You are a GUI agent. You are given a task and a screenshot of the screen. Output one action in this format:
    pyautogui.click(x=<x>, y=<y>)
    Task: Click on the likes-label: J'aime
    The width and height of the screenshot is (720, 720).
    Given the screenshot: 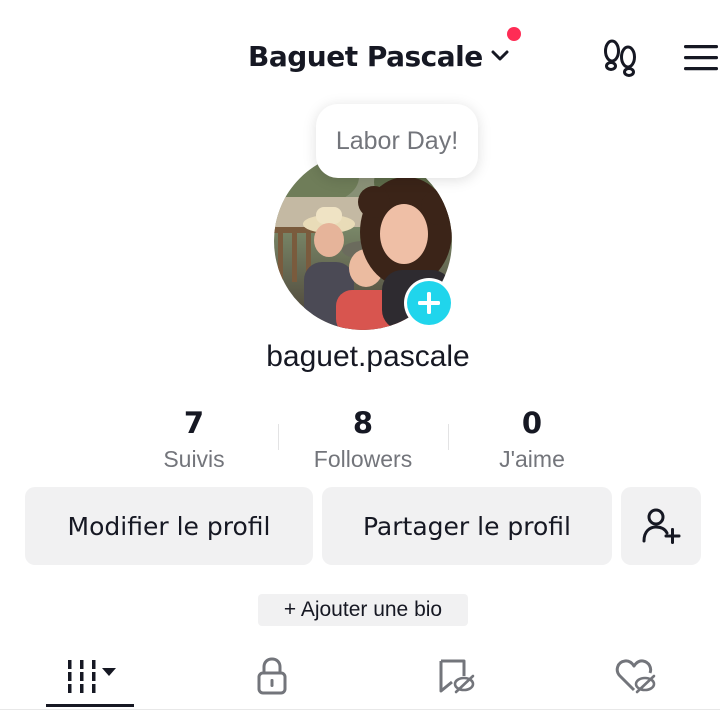 What is the action you would take?
    pyautogui.click(x=532, y=459)
    